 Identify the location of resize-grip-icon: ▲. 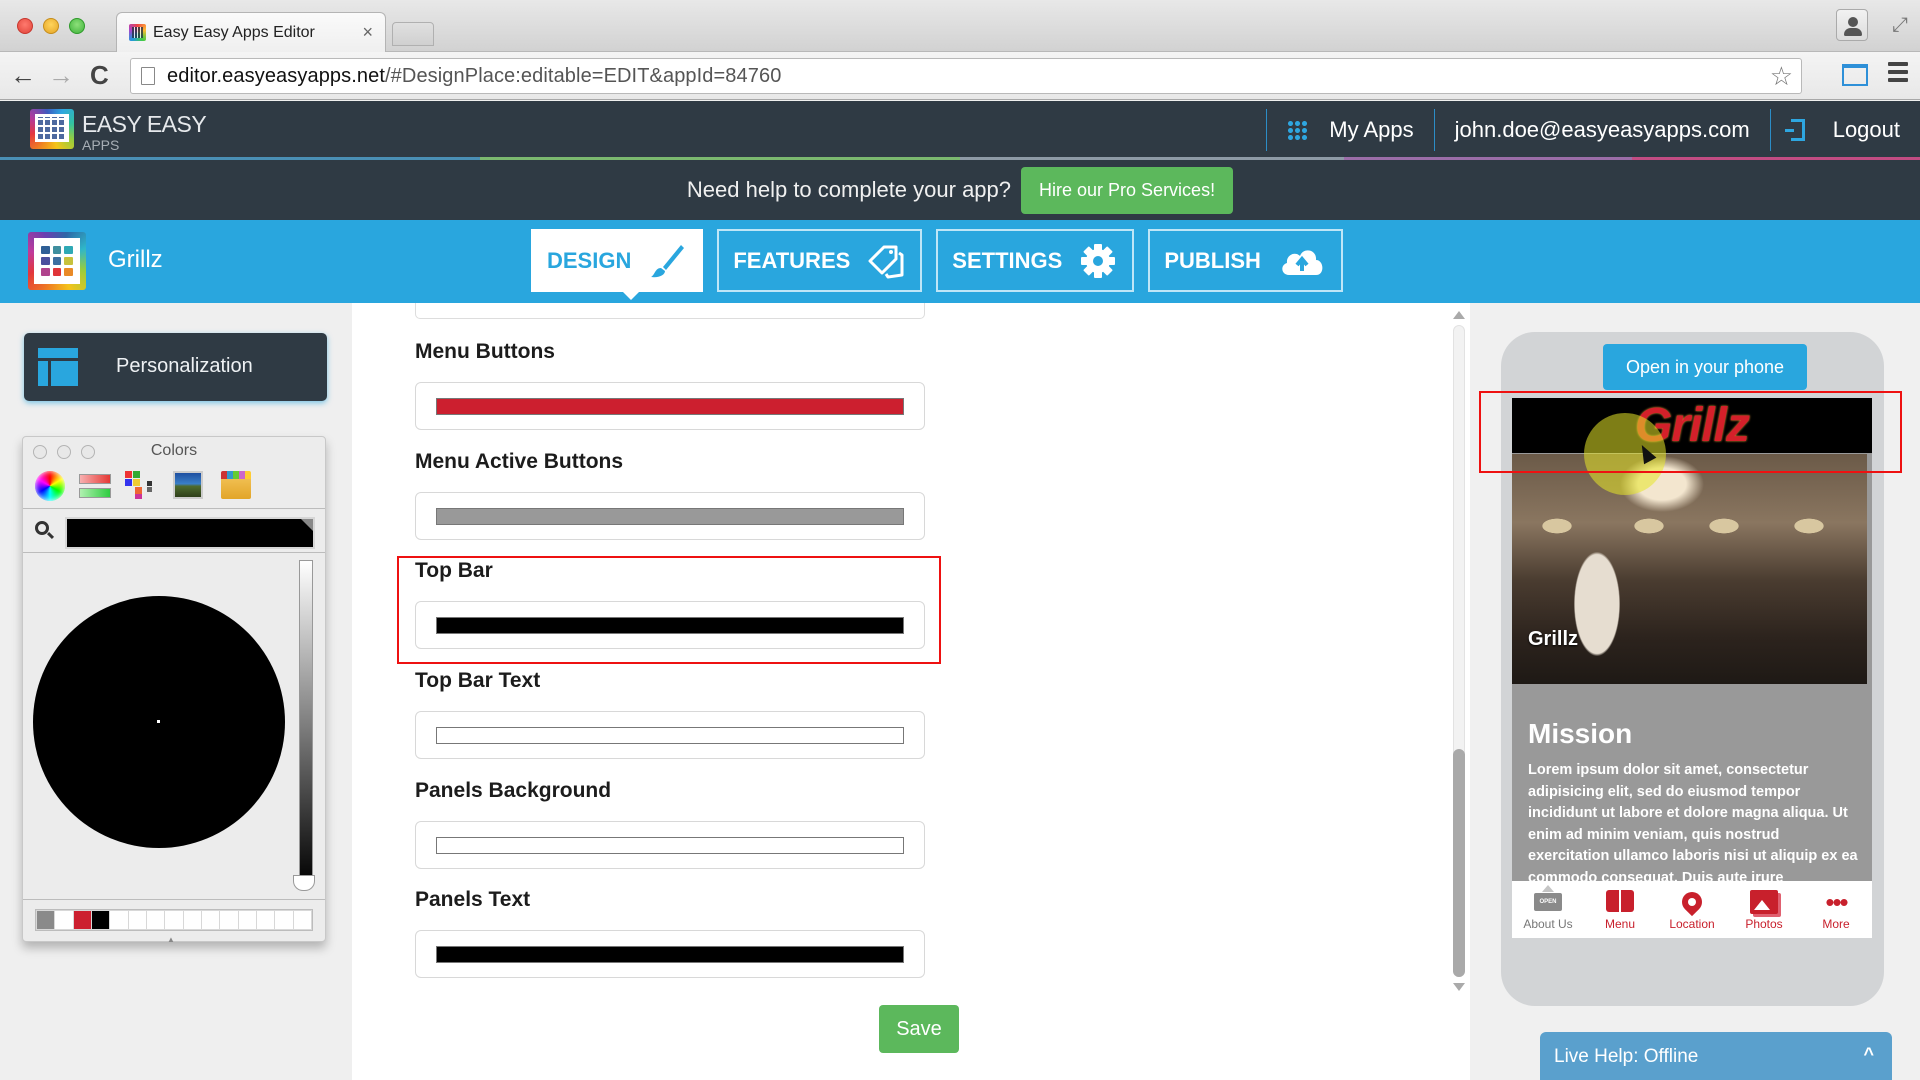
(171, 939).